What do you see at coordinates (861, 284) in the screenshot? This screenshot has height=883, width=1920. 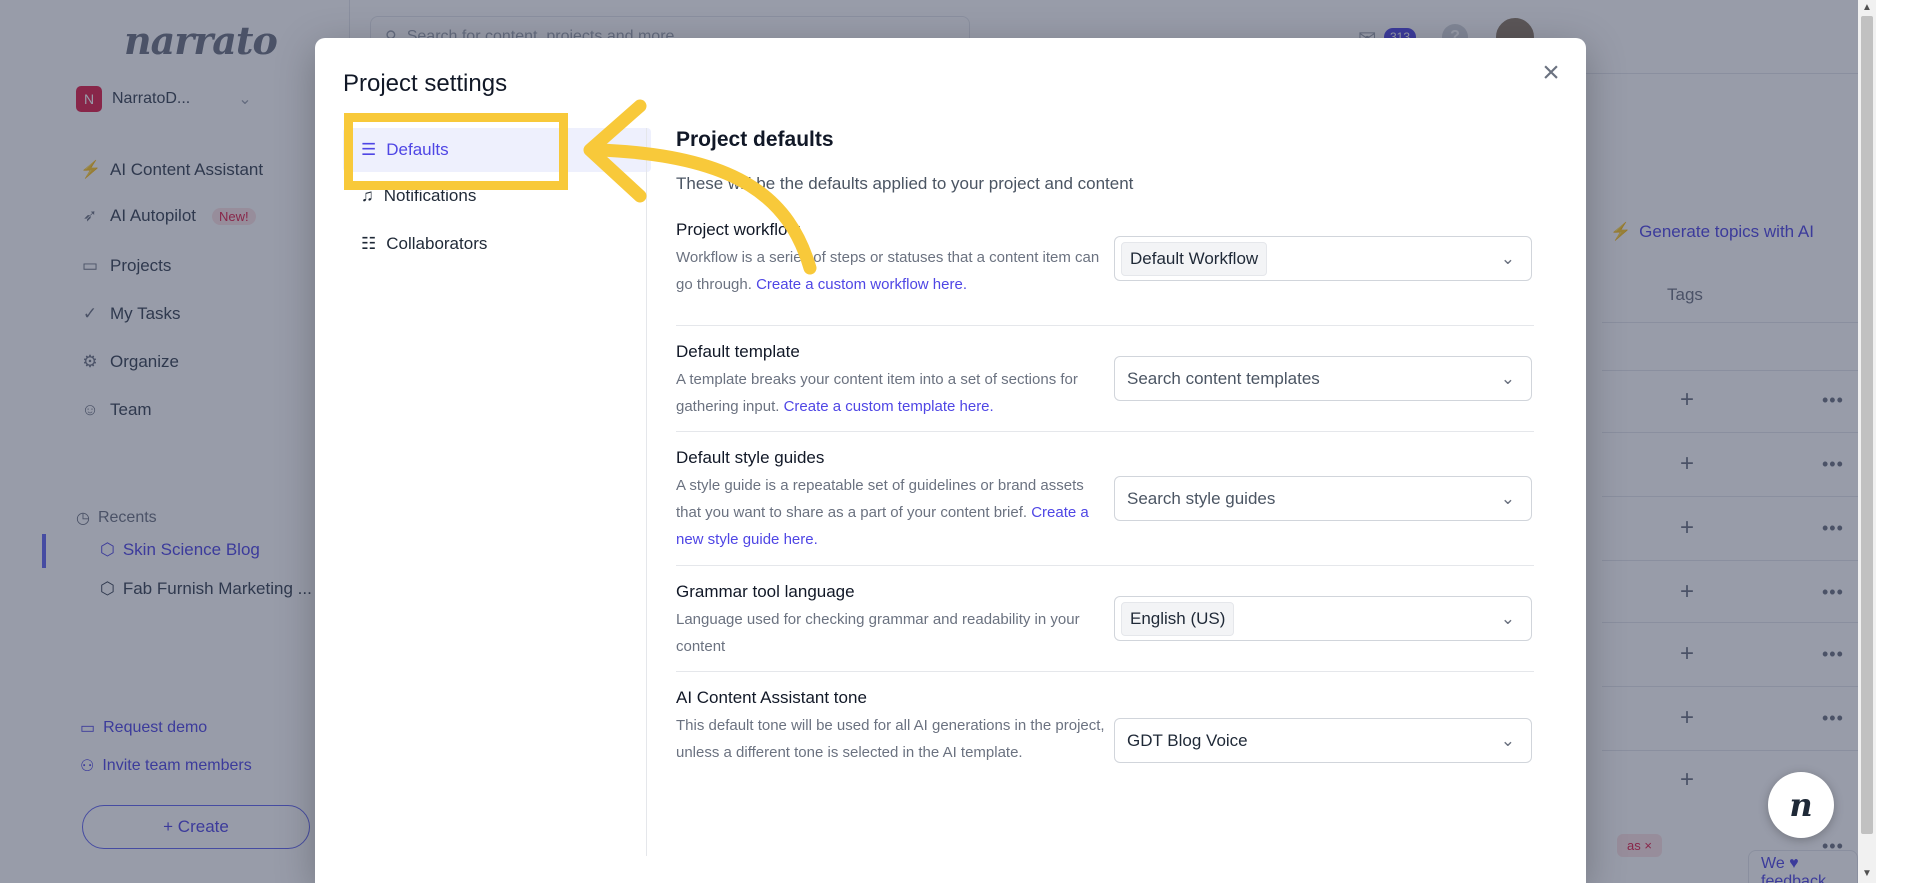 I see `create-workflow-link: Create a custom workflow here.` at bounding box center [861, 284].